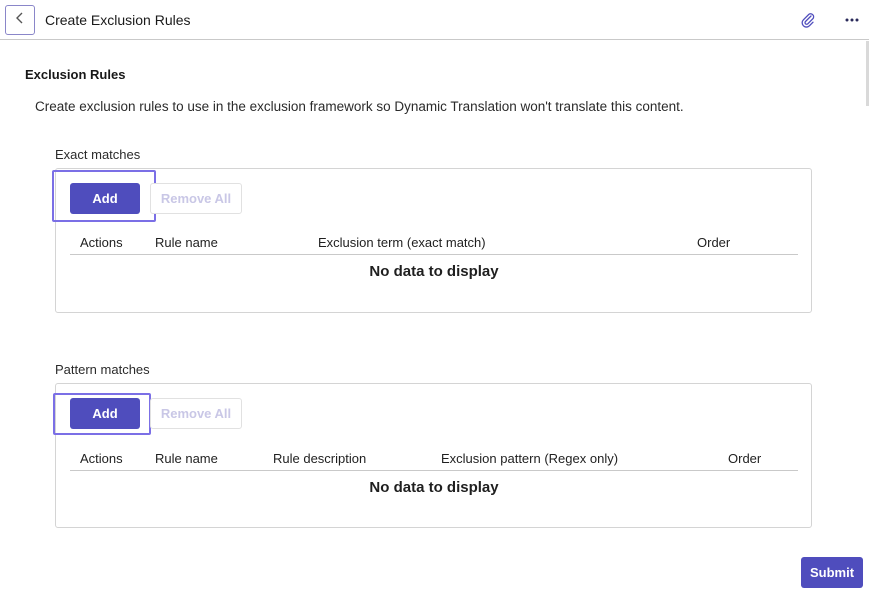 The width and height of the screenshot is (869, 599). What do you see at coordinates (196, 198) in the screenshot?
I see `exact-remove-all-button: Remove All` at bounding box center [196, 198].